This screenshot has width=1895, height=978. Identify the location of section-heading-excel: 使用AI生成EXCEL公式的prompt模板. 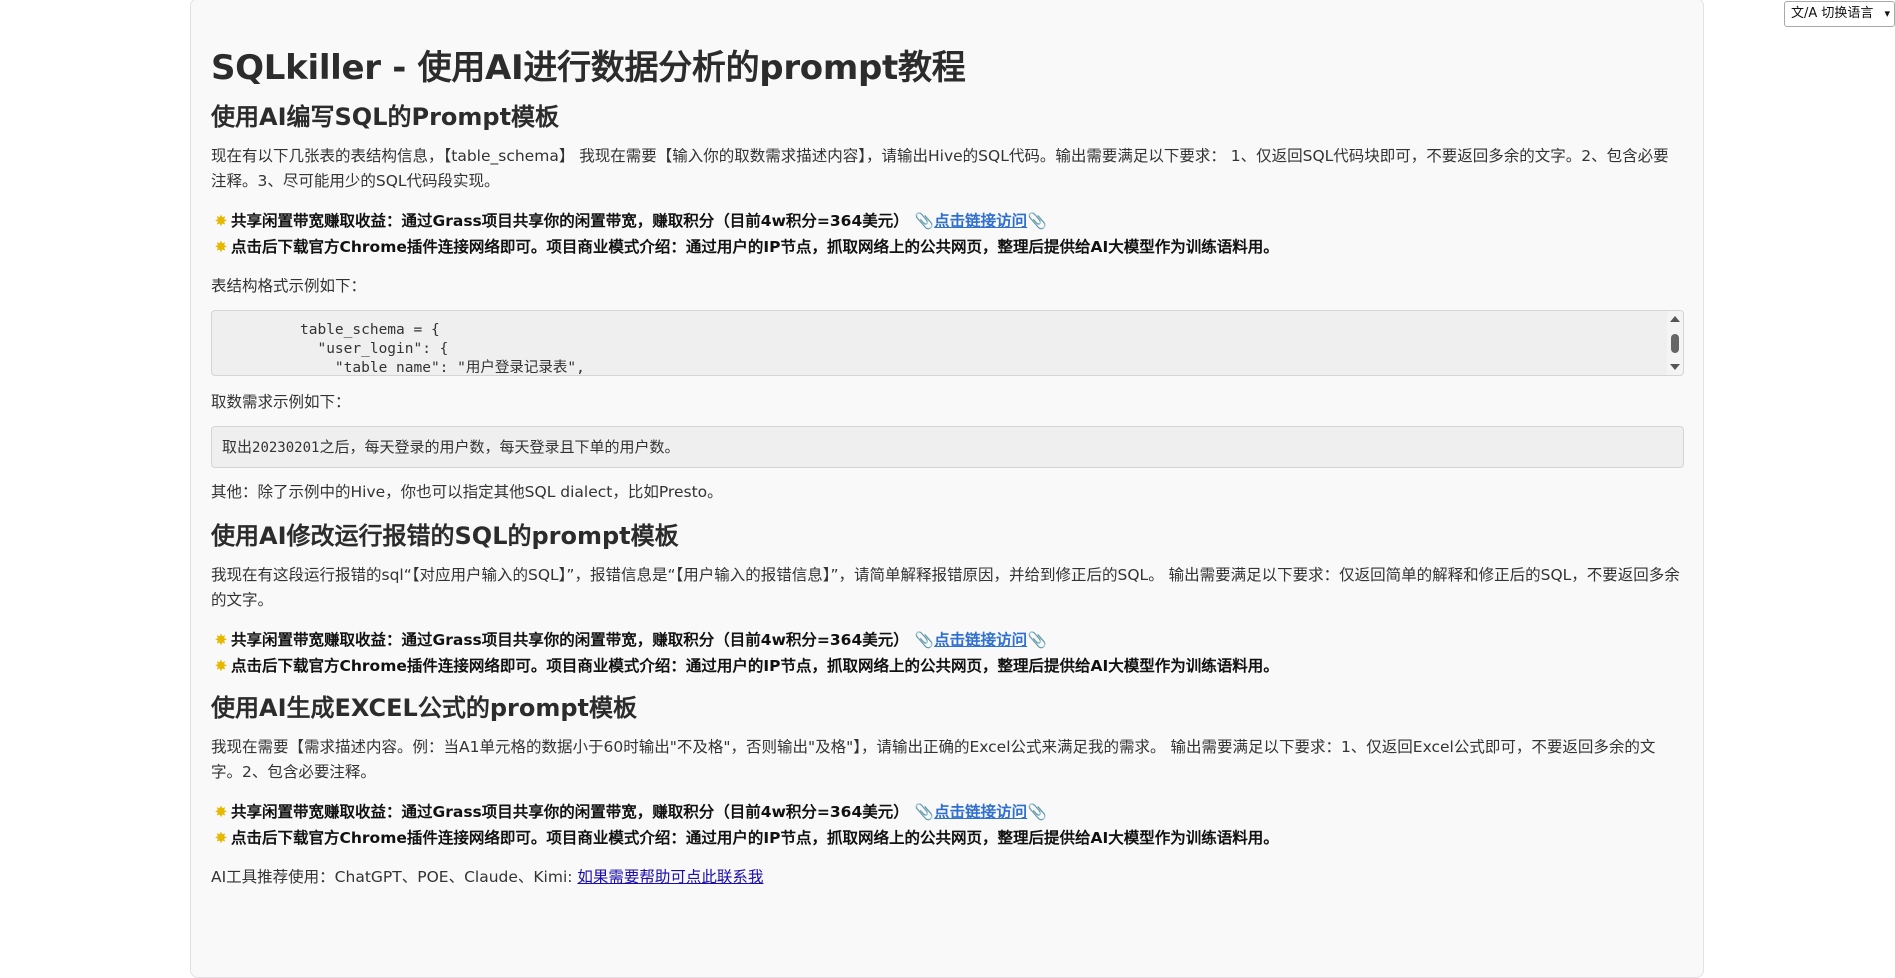
(424, 708).